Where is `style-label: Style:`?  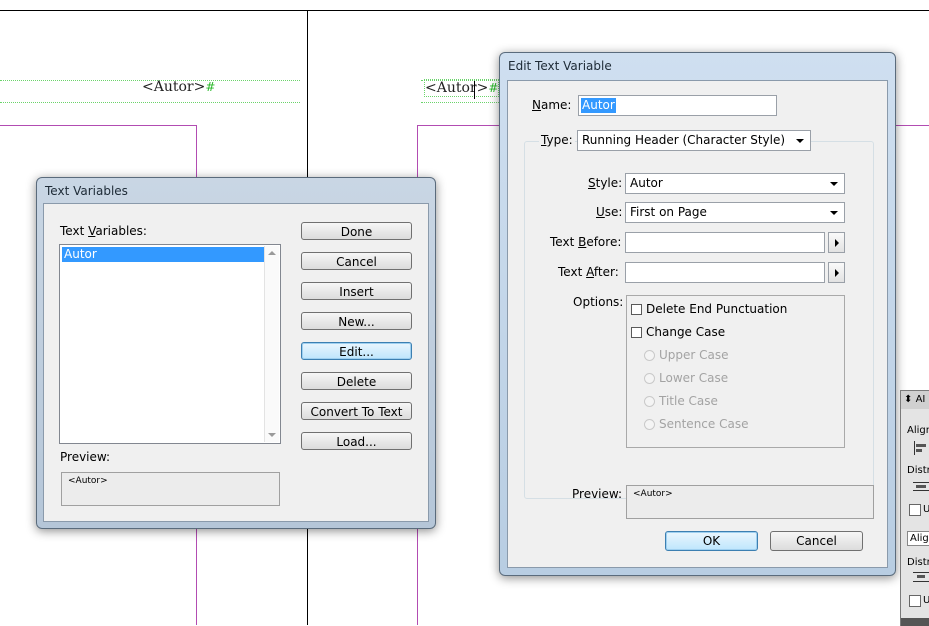
style-label: Style: is located at coordinates (605, 183).